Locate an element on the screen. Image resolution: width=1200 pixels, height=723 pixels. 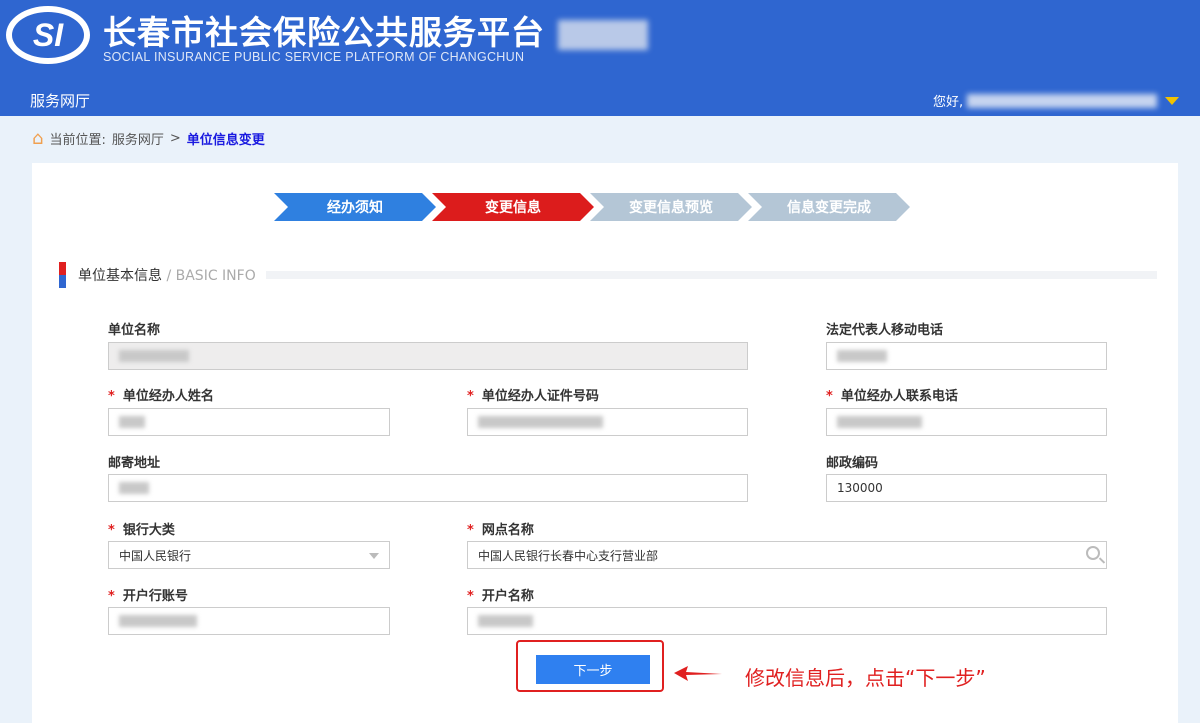
breadcrumb-parent: 服务网厅 is located at coordinates (138, 138).